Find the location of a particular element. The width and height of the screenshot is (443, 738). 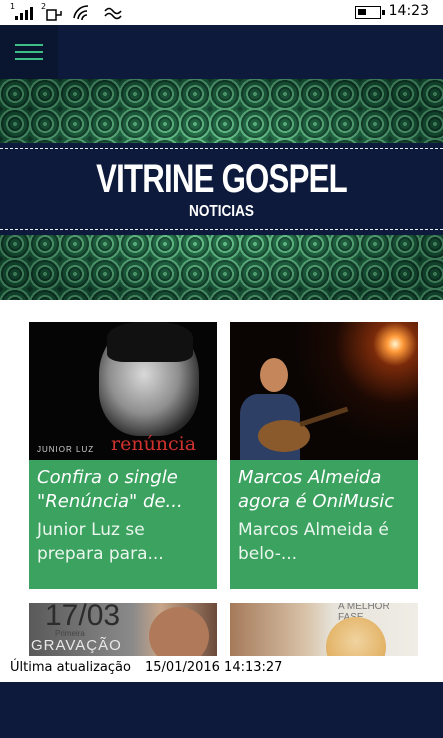

news-card: 17/03 Primeira GRAVAÇÃO is located at coordinates (123, 631).